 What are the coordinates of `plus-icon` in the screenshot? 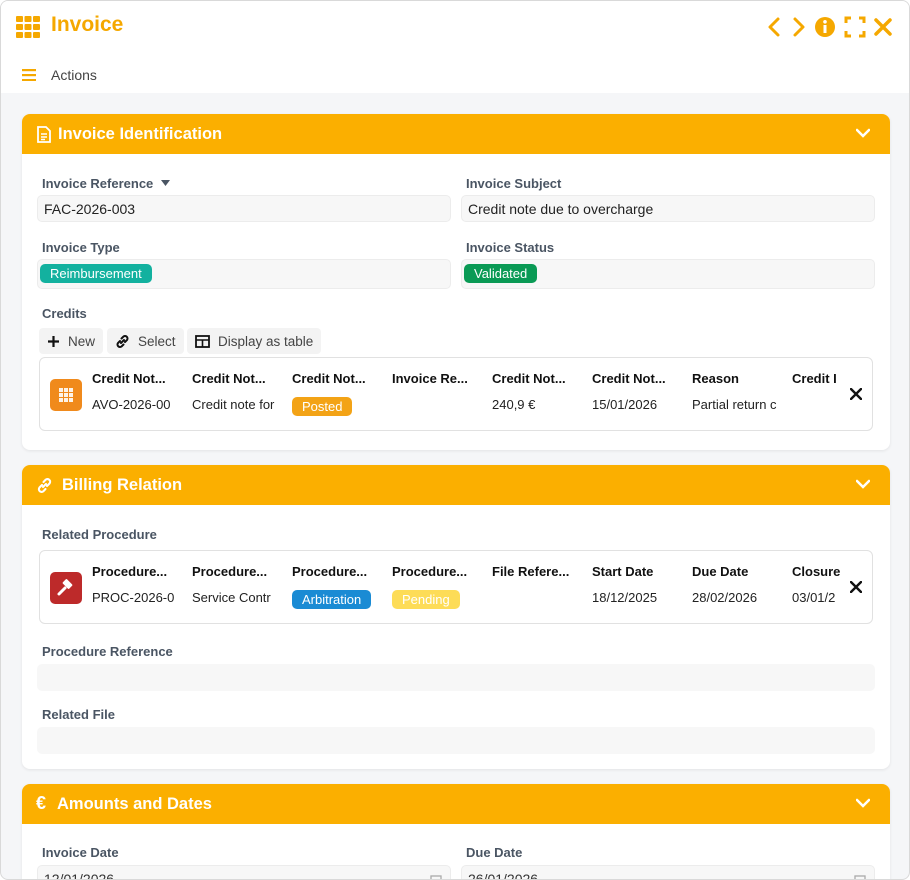 It's located at (53, 341).